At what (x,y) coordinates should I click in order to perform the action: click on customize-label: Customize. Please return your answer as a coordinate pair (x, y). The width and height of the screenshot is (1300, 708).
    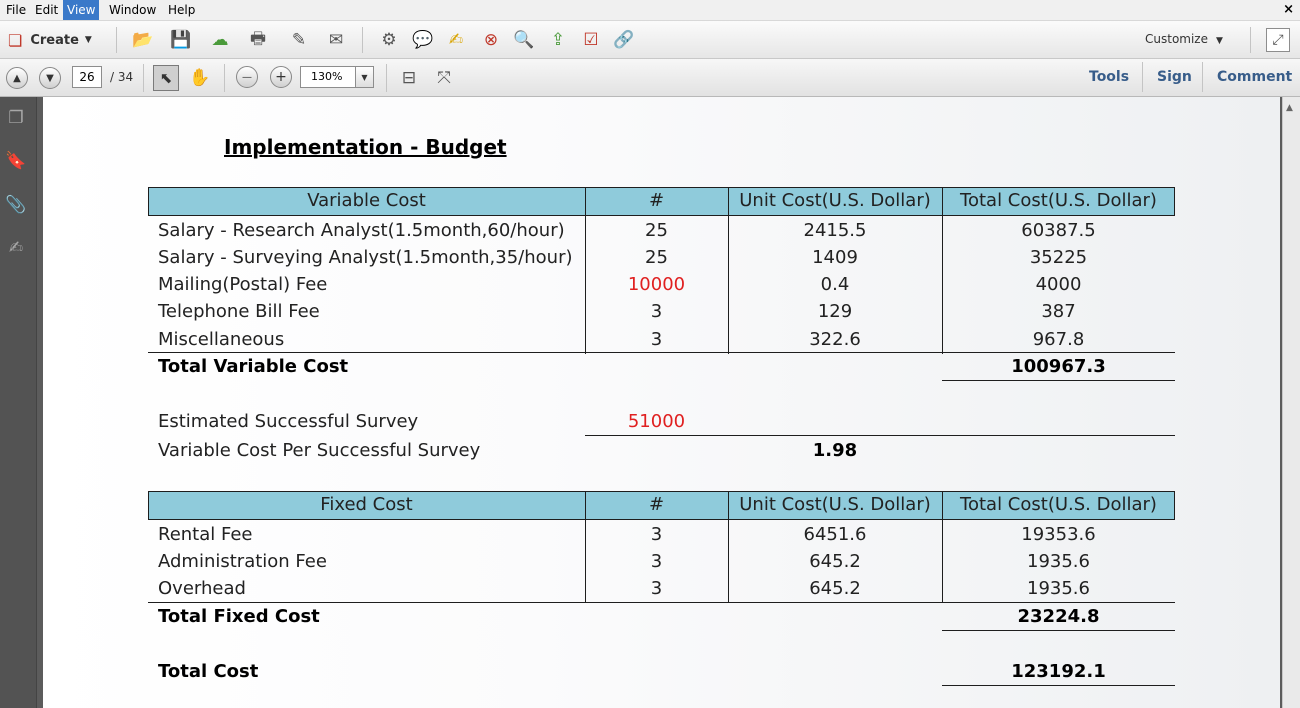
    Looking at the image, I should click on (1176, 39).